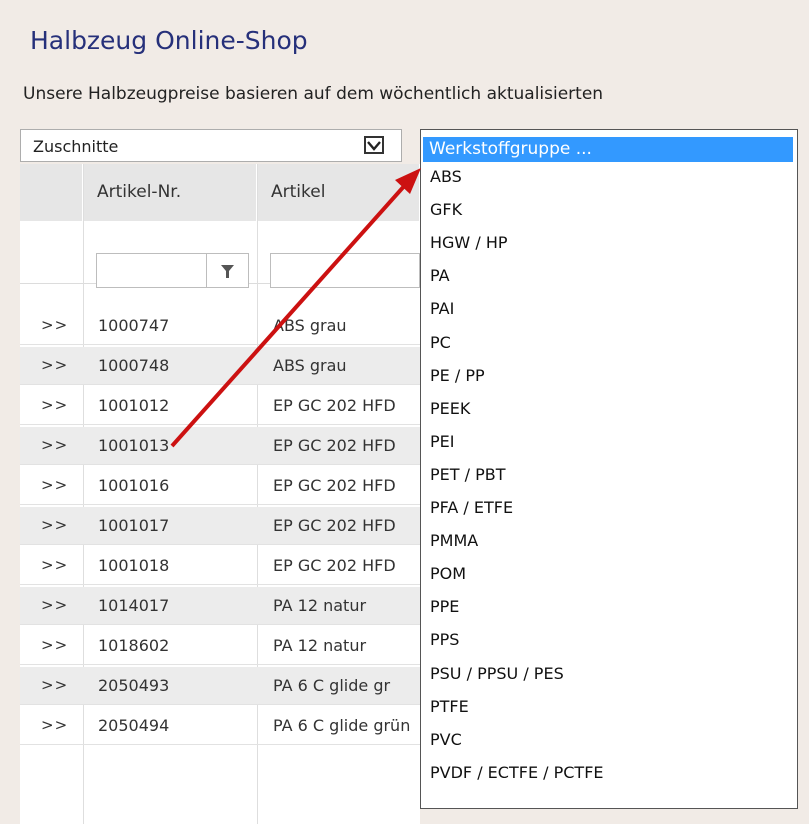 This screenshot has width=809, height=824. What do you see at coordinates (220, 606) in the screenshot?
I see `table-row: >> 1014017 PA 12 natur` at bounding box center [220, 606].